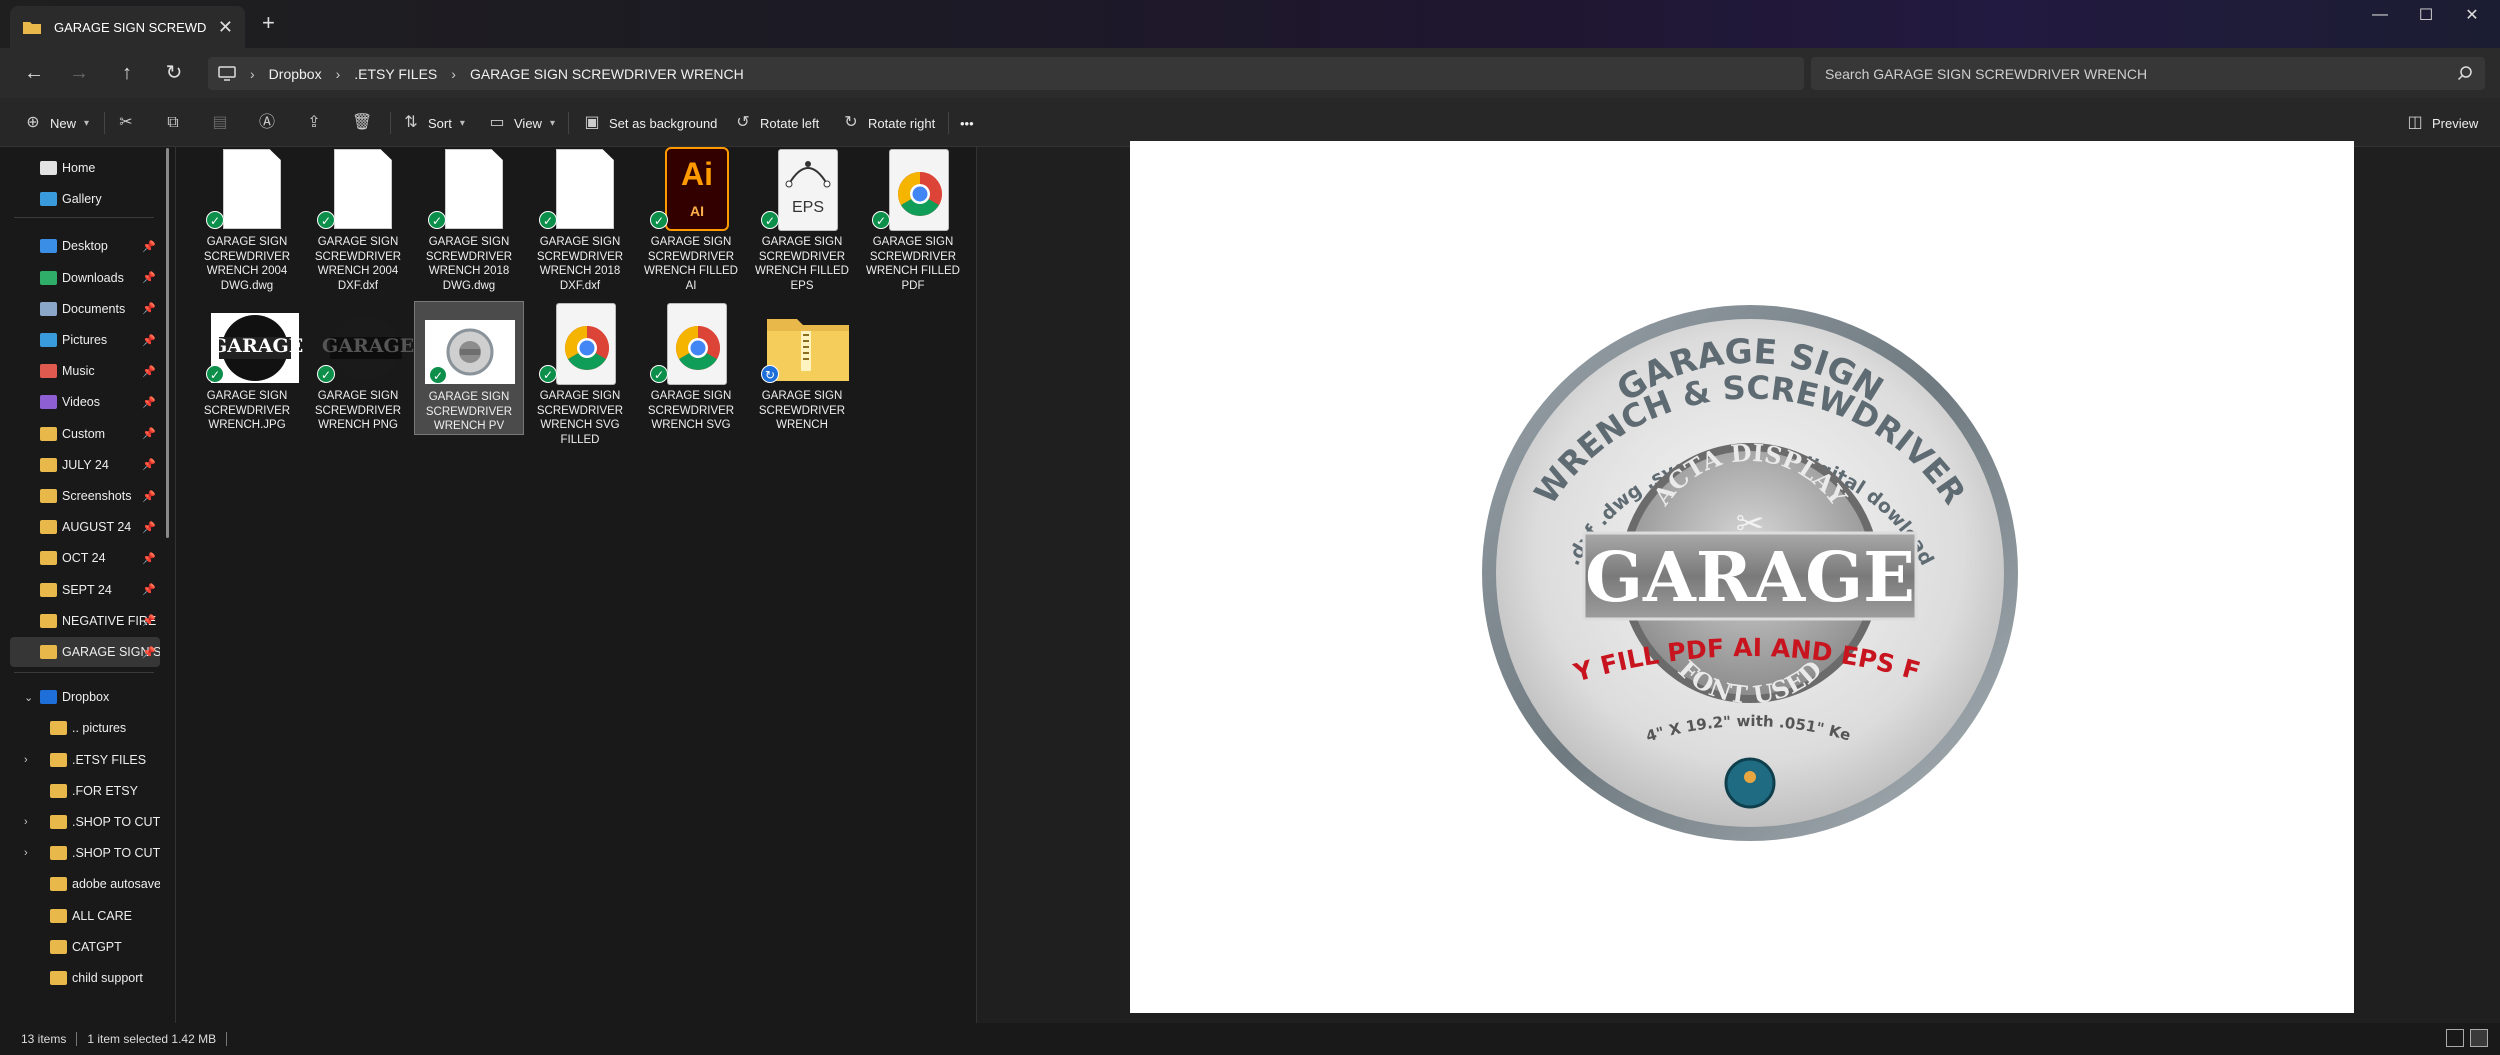 The height and width of the screenshot is (1055, 2500). Describe the element at coordinates (776, 123) in the screenshot. I see `rotate-left-button: ↺ Rotate left` at that location.